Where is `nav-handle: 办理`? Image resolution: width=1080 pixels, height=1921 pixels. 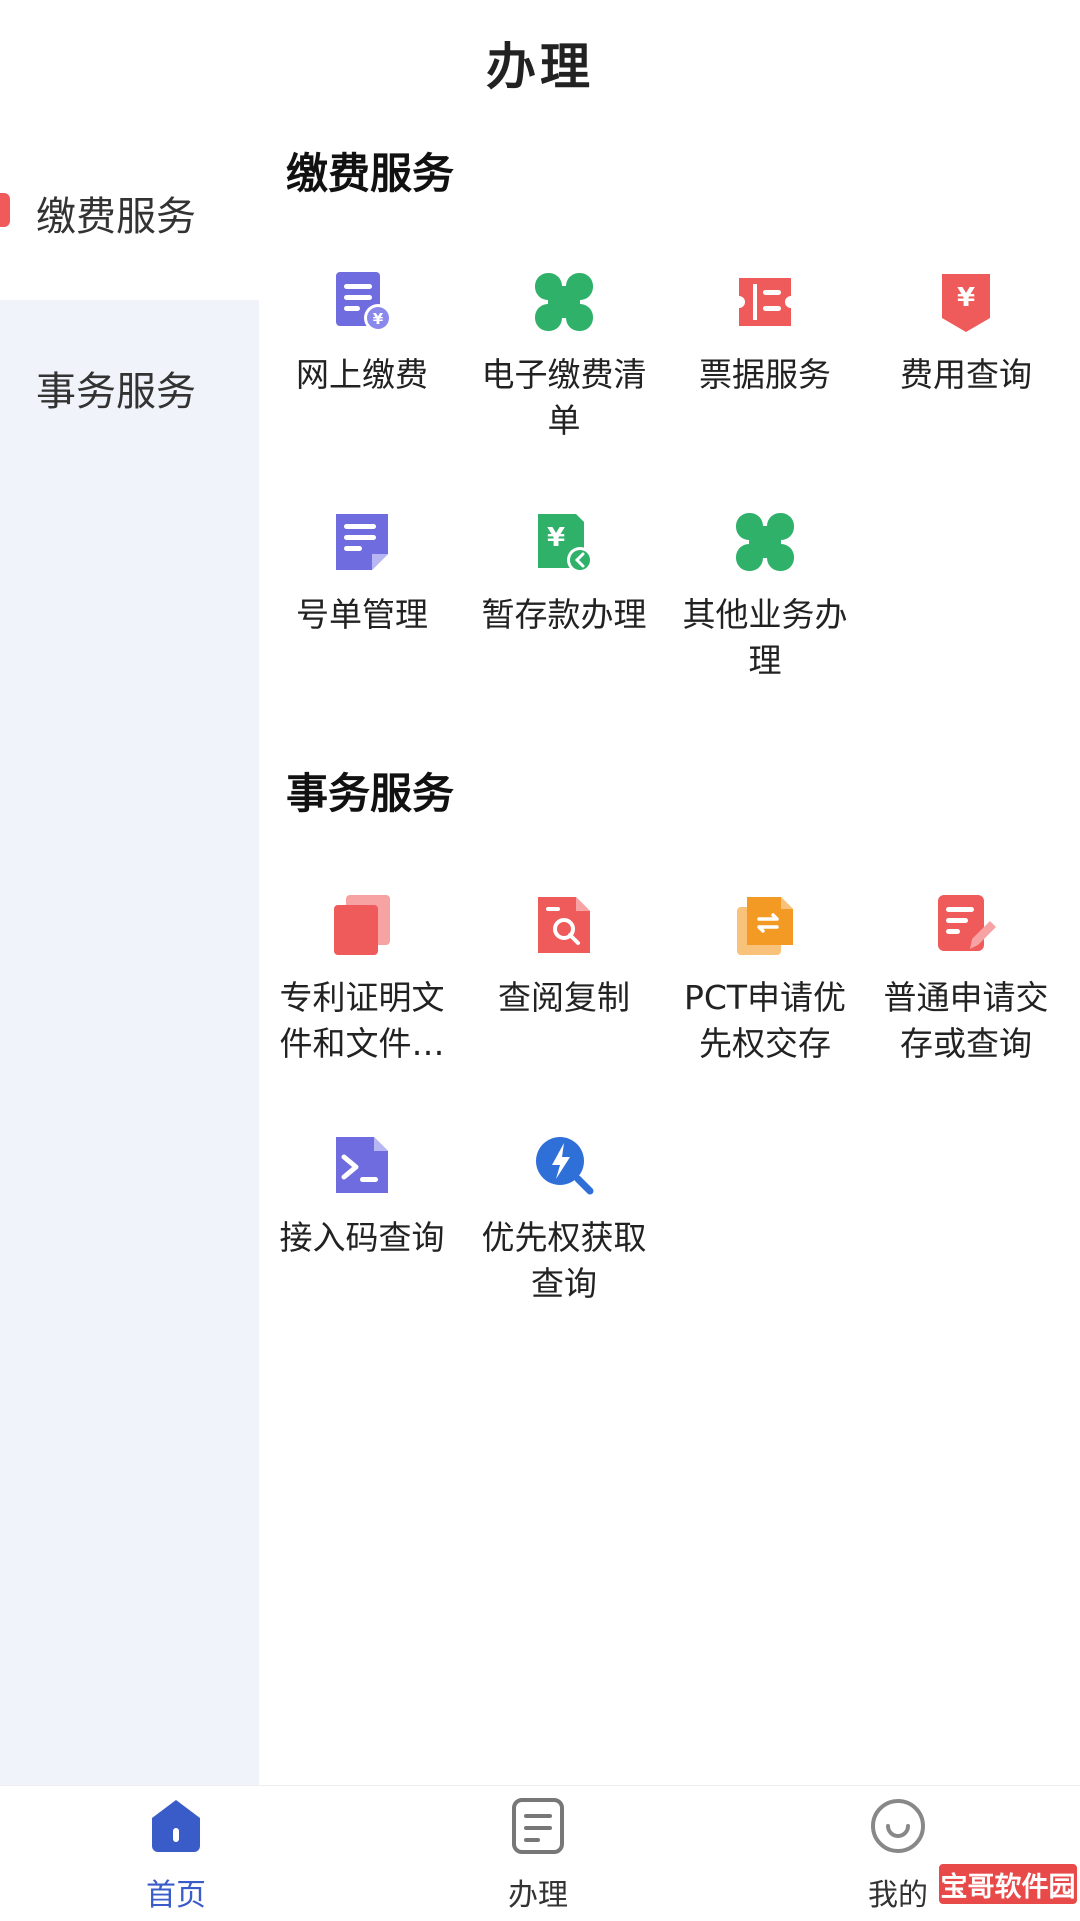
nav-handle: 办理 is located at coordinates (538, 1855).